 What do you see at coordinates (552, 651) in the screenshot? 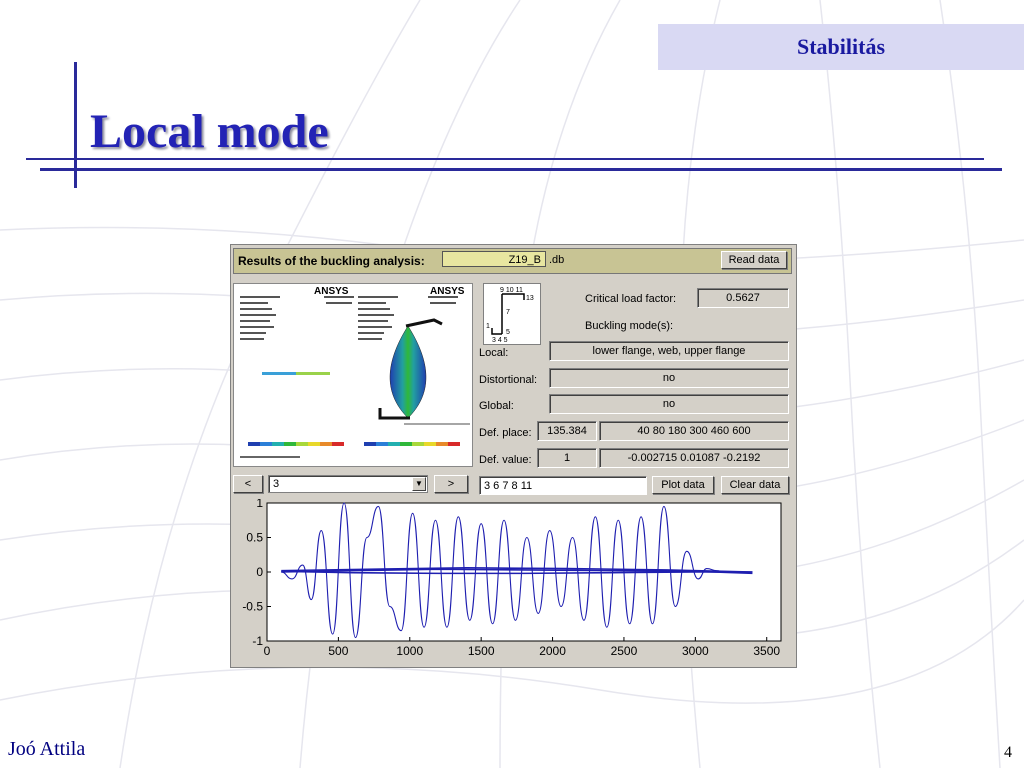
I see `x-tick-label: 2000` at bounding box center [552, 651].